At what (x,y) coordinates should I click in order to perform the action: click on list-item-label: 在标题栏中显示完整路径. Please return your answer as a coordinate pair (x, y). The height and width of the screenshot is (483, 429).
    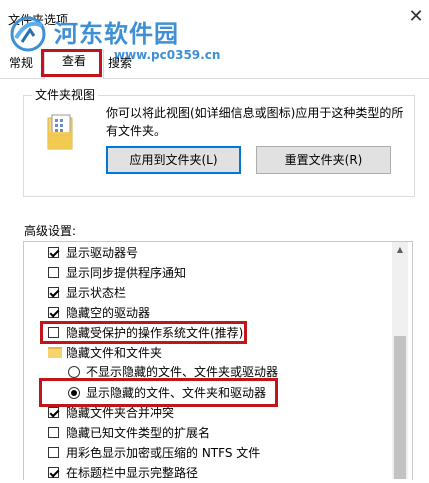
    Looking at the image, I should click on (132, 473).